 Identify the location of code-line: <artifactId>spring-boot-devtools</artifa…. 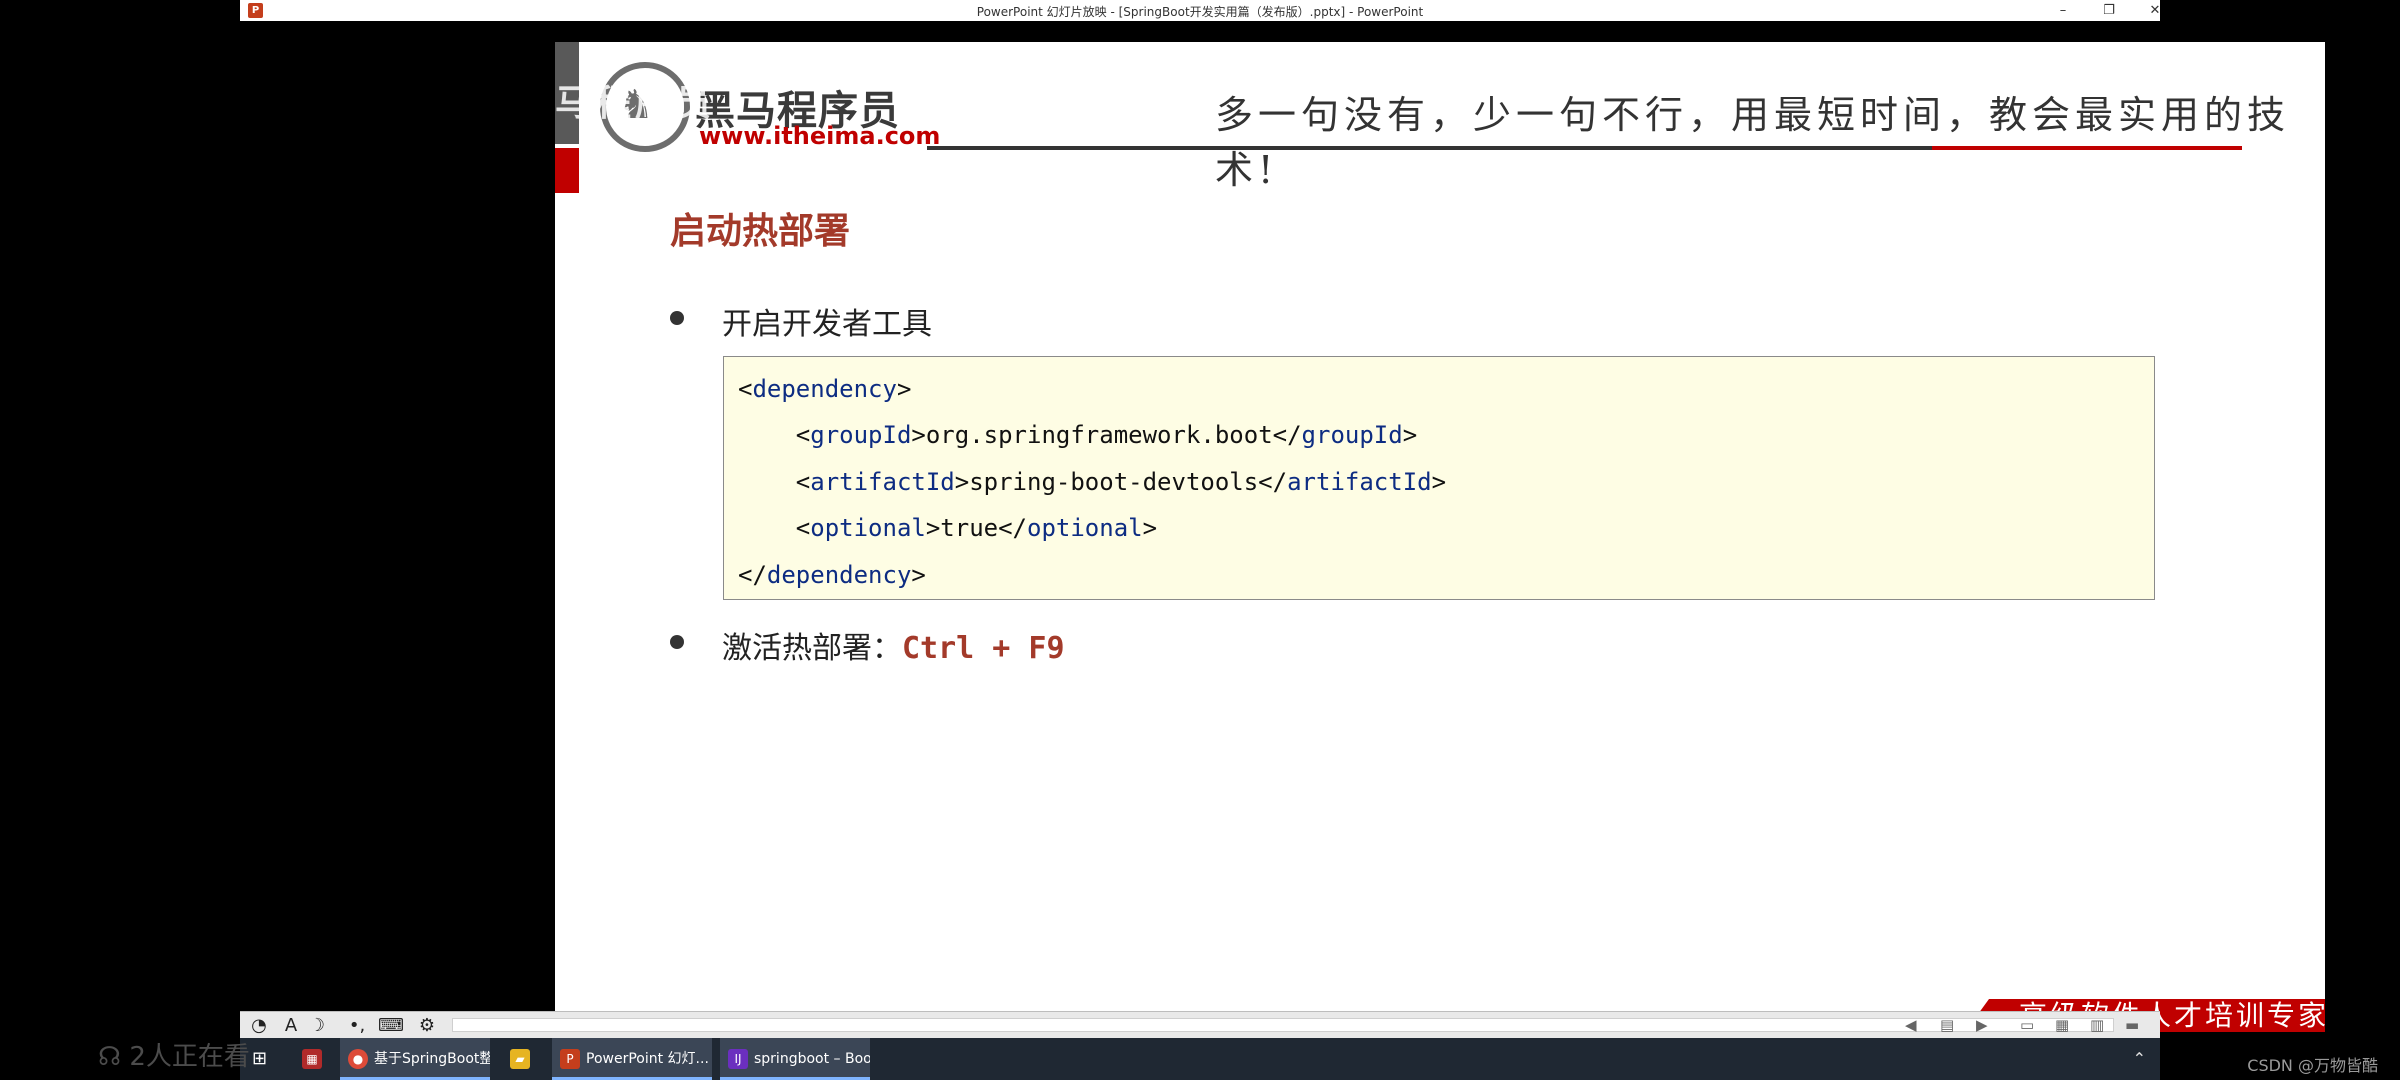
(1092, 482).